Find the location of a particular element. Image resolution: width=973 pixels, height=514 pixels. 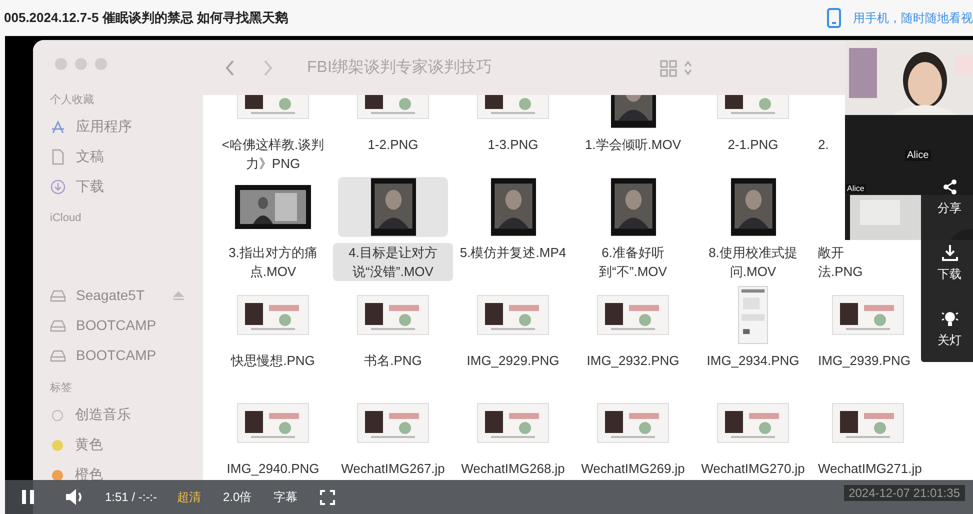

window-close-control is located at coordinates (61, 64).